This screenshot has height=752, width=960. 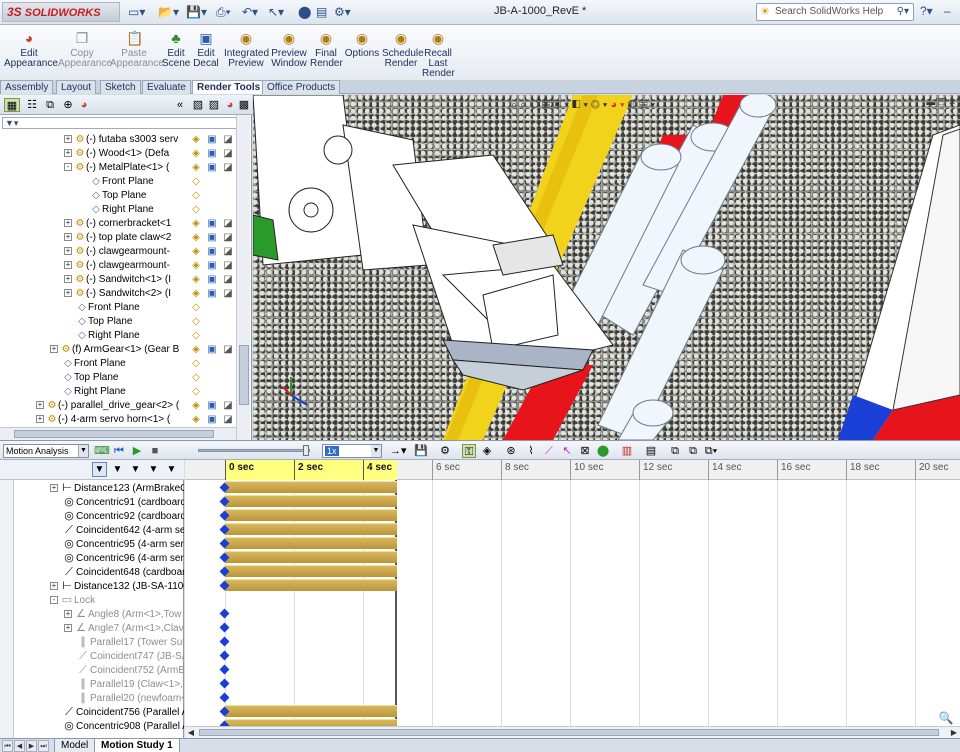 What do you see at coordinates (301, 87) in the screenshot?
I see `tab-office-products: Office Products` at bounding box center [301, 87].